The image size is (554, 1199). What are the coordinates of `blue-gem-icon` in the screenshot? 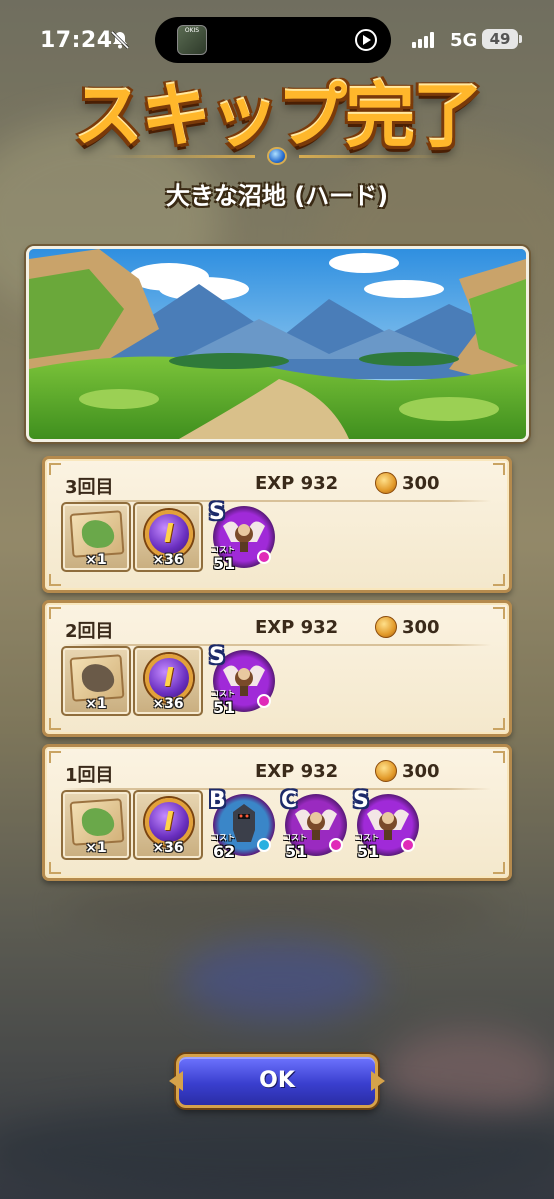 It's located at (277, 156).